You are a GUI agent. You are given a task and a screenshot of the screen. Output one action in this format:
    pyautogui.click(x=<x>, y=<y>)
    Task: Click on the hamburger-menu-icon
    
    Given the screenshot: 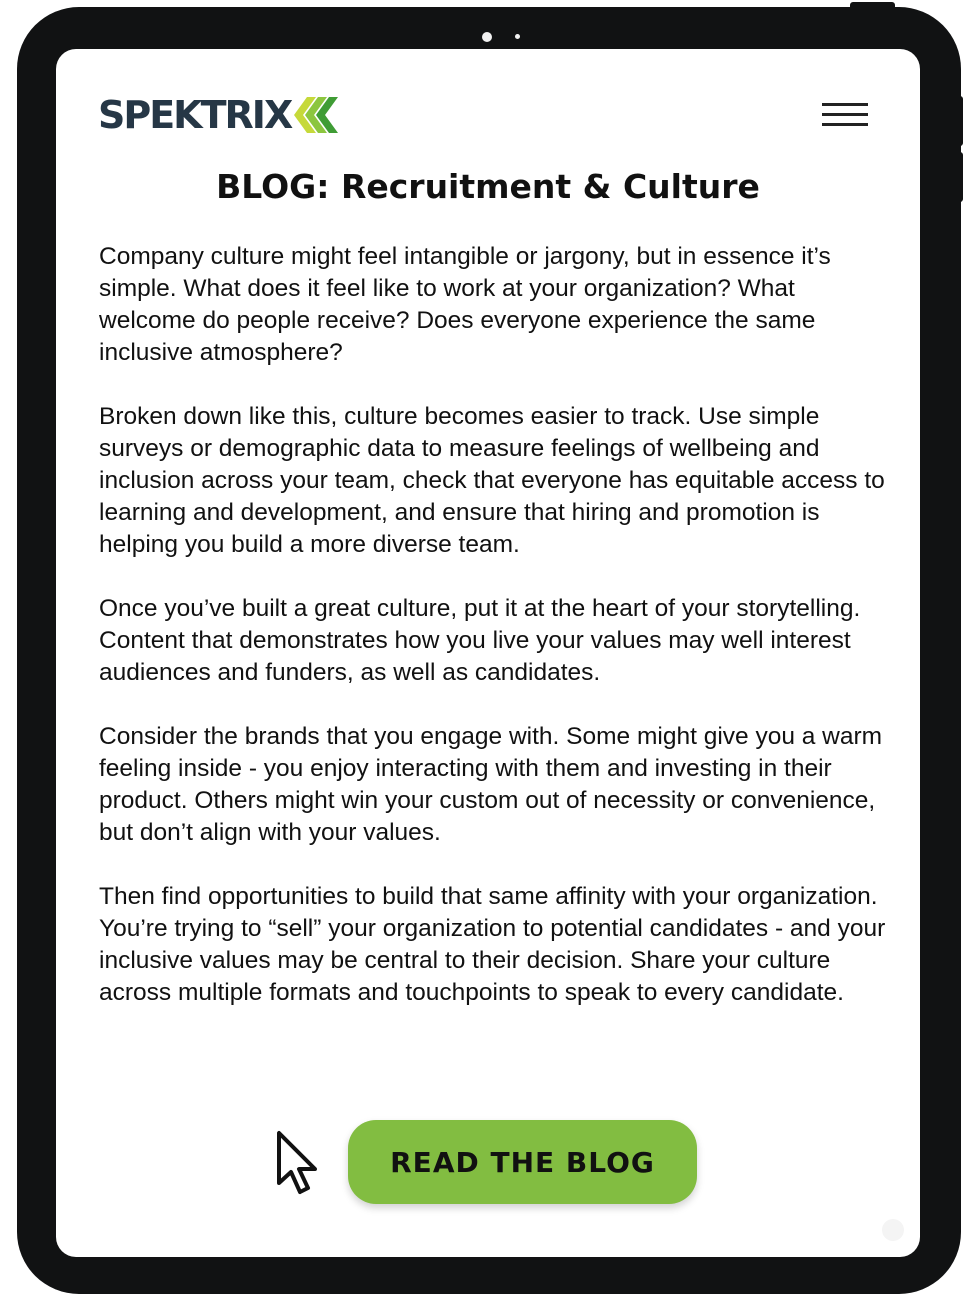 What is the action you would take?
    pyautogui.click(x=844, y=115)
    